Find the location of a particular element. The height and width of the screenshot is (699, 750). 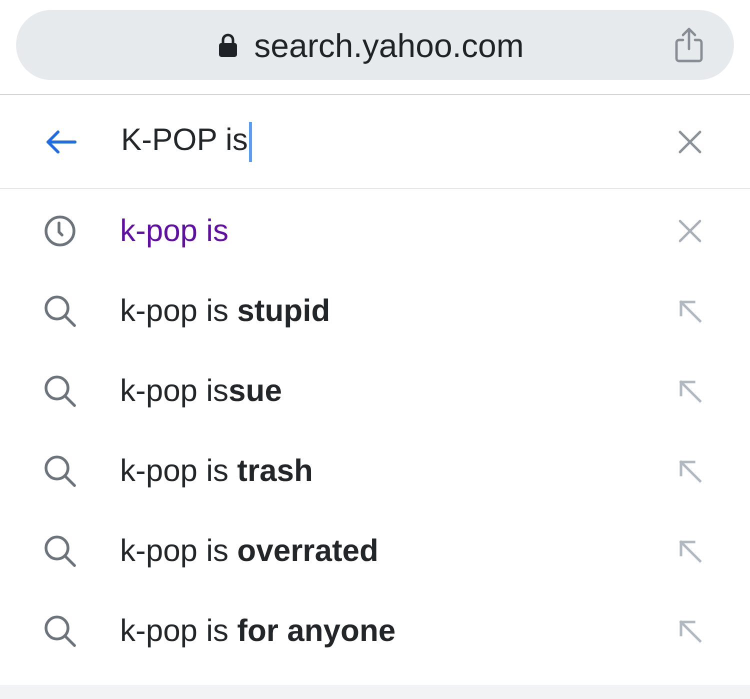

suggestion-link: k-pop is trash is located at coordinates (216, 471).